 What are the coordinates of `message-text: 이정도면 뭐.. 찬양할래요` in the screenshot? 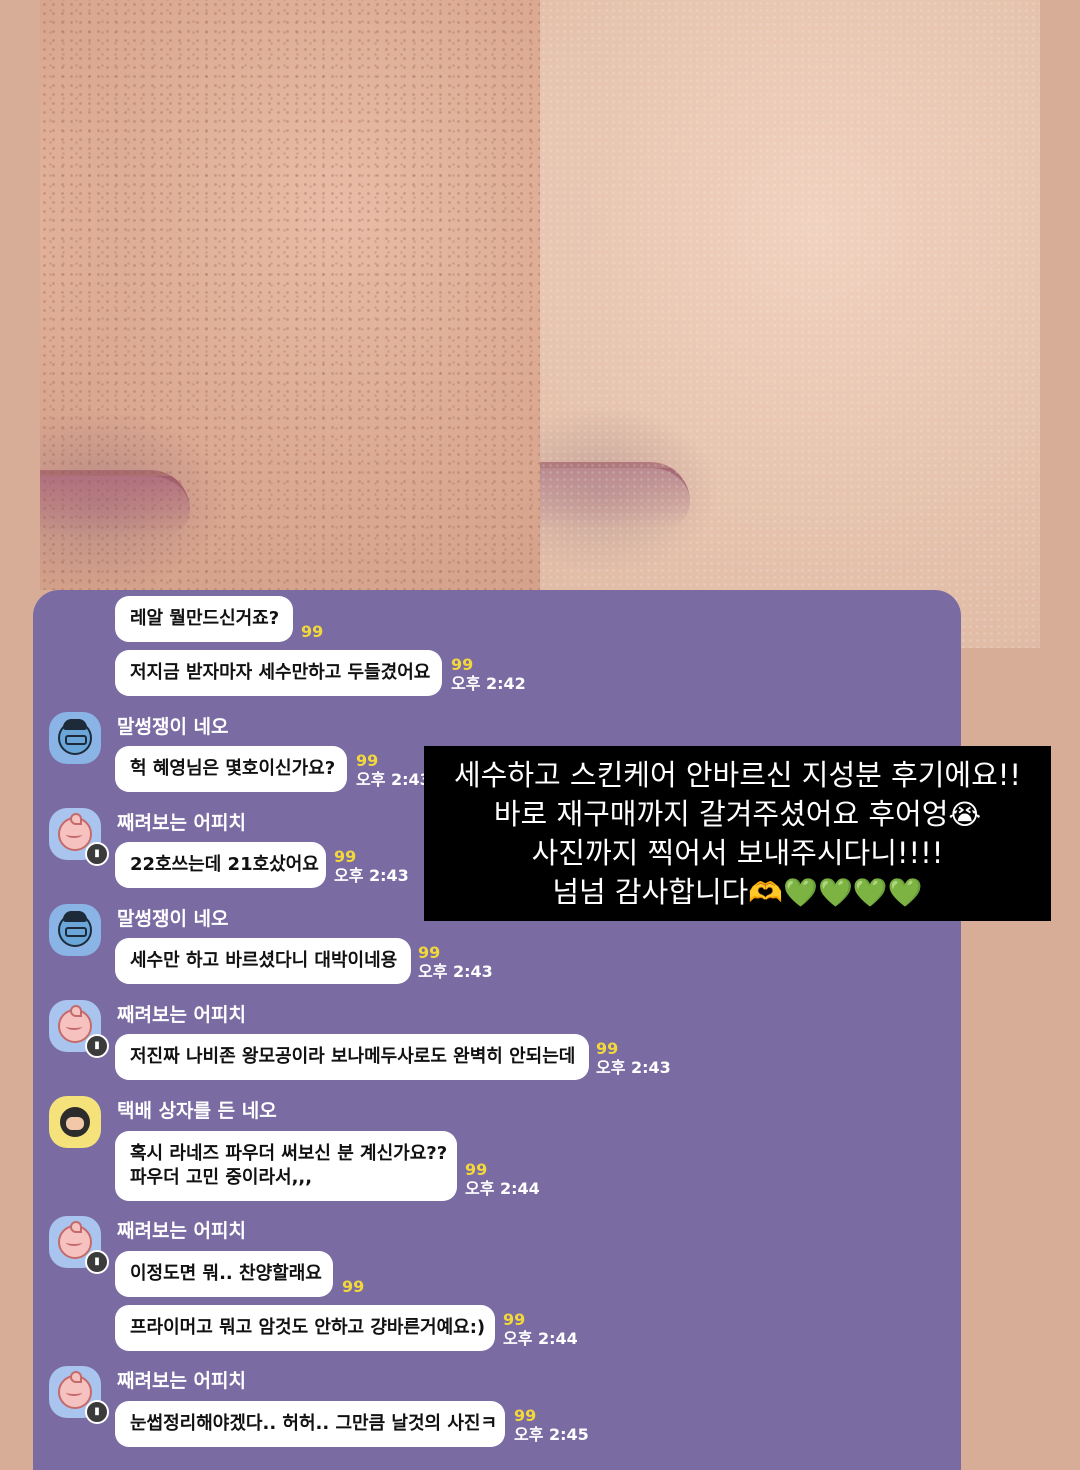 It's located at (226, 1273).